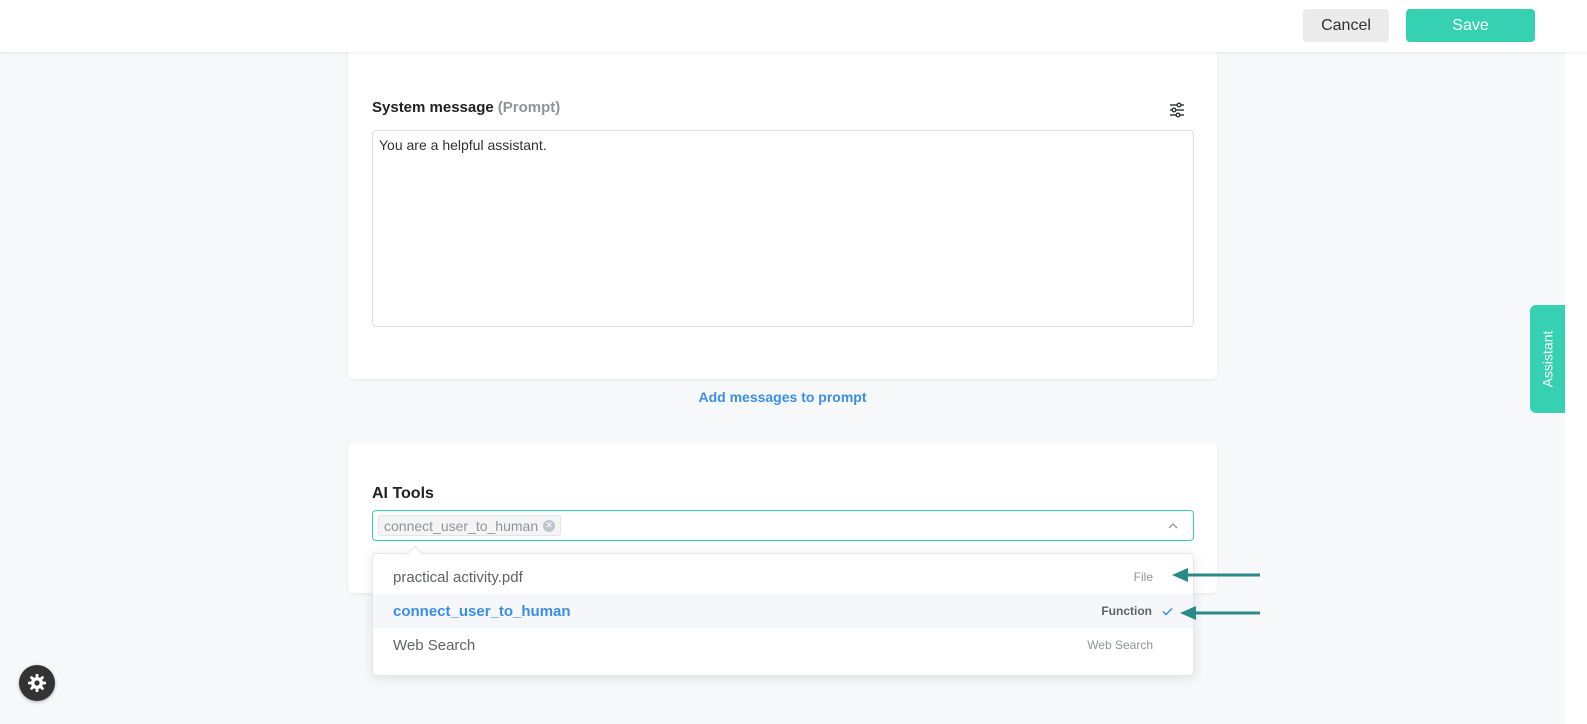 Image resolution: width=1587 pixels, height=724 pixels. Describe the element at coordinates (1167, 611) in the screenshot. I see `check-icon` at that location.